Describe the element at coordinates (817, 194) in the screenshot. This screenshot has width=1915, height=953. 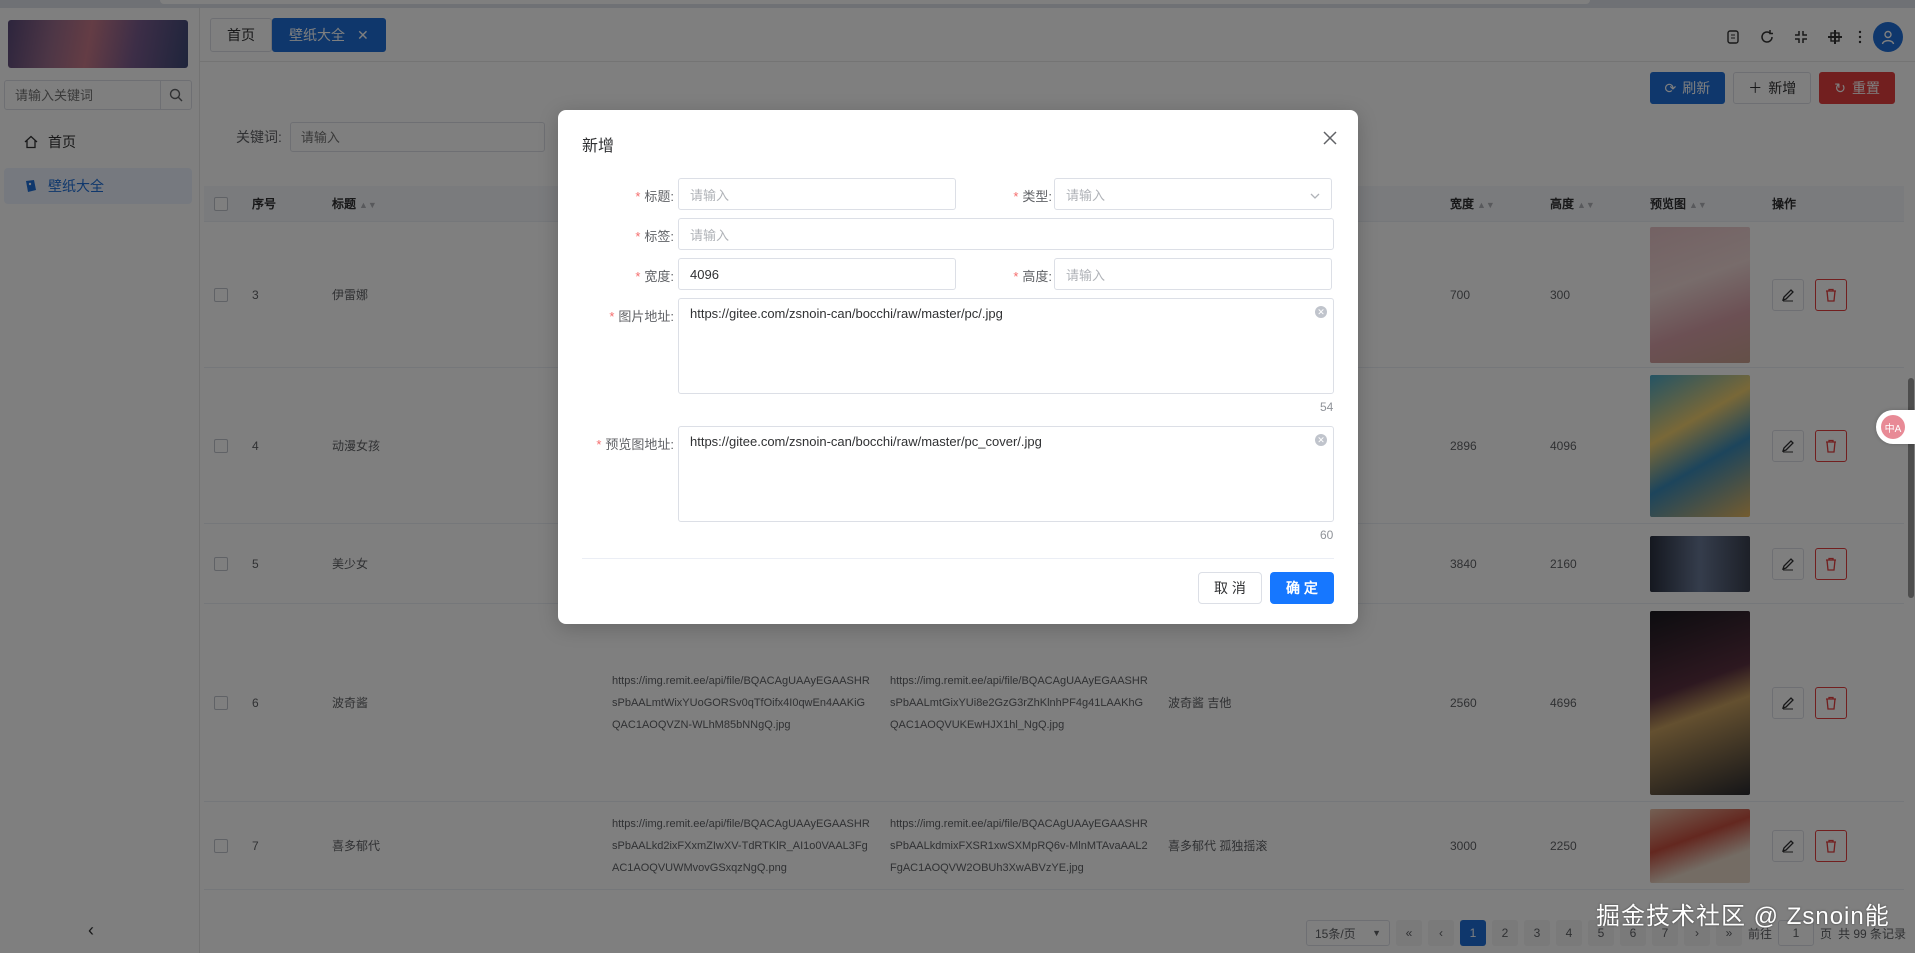
I see `title-input: 请输入` at that location.